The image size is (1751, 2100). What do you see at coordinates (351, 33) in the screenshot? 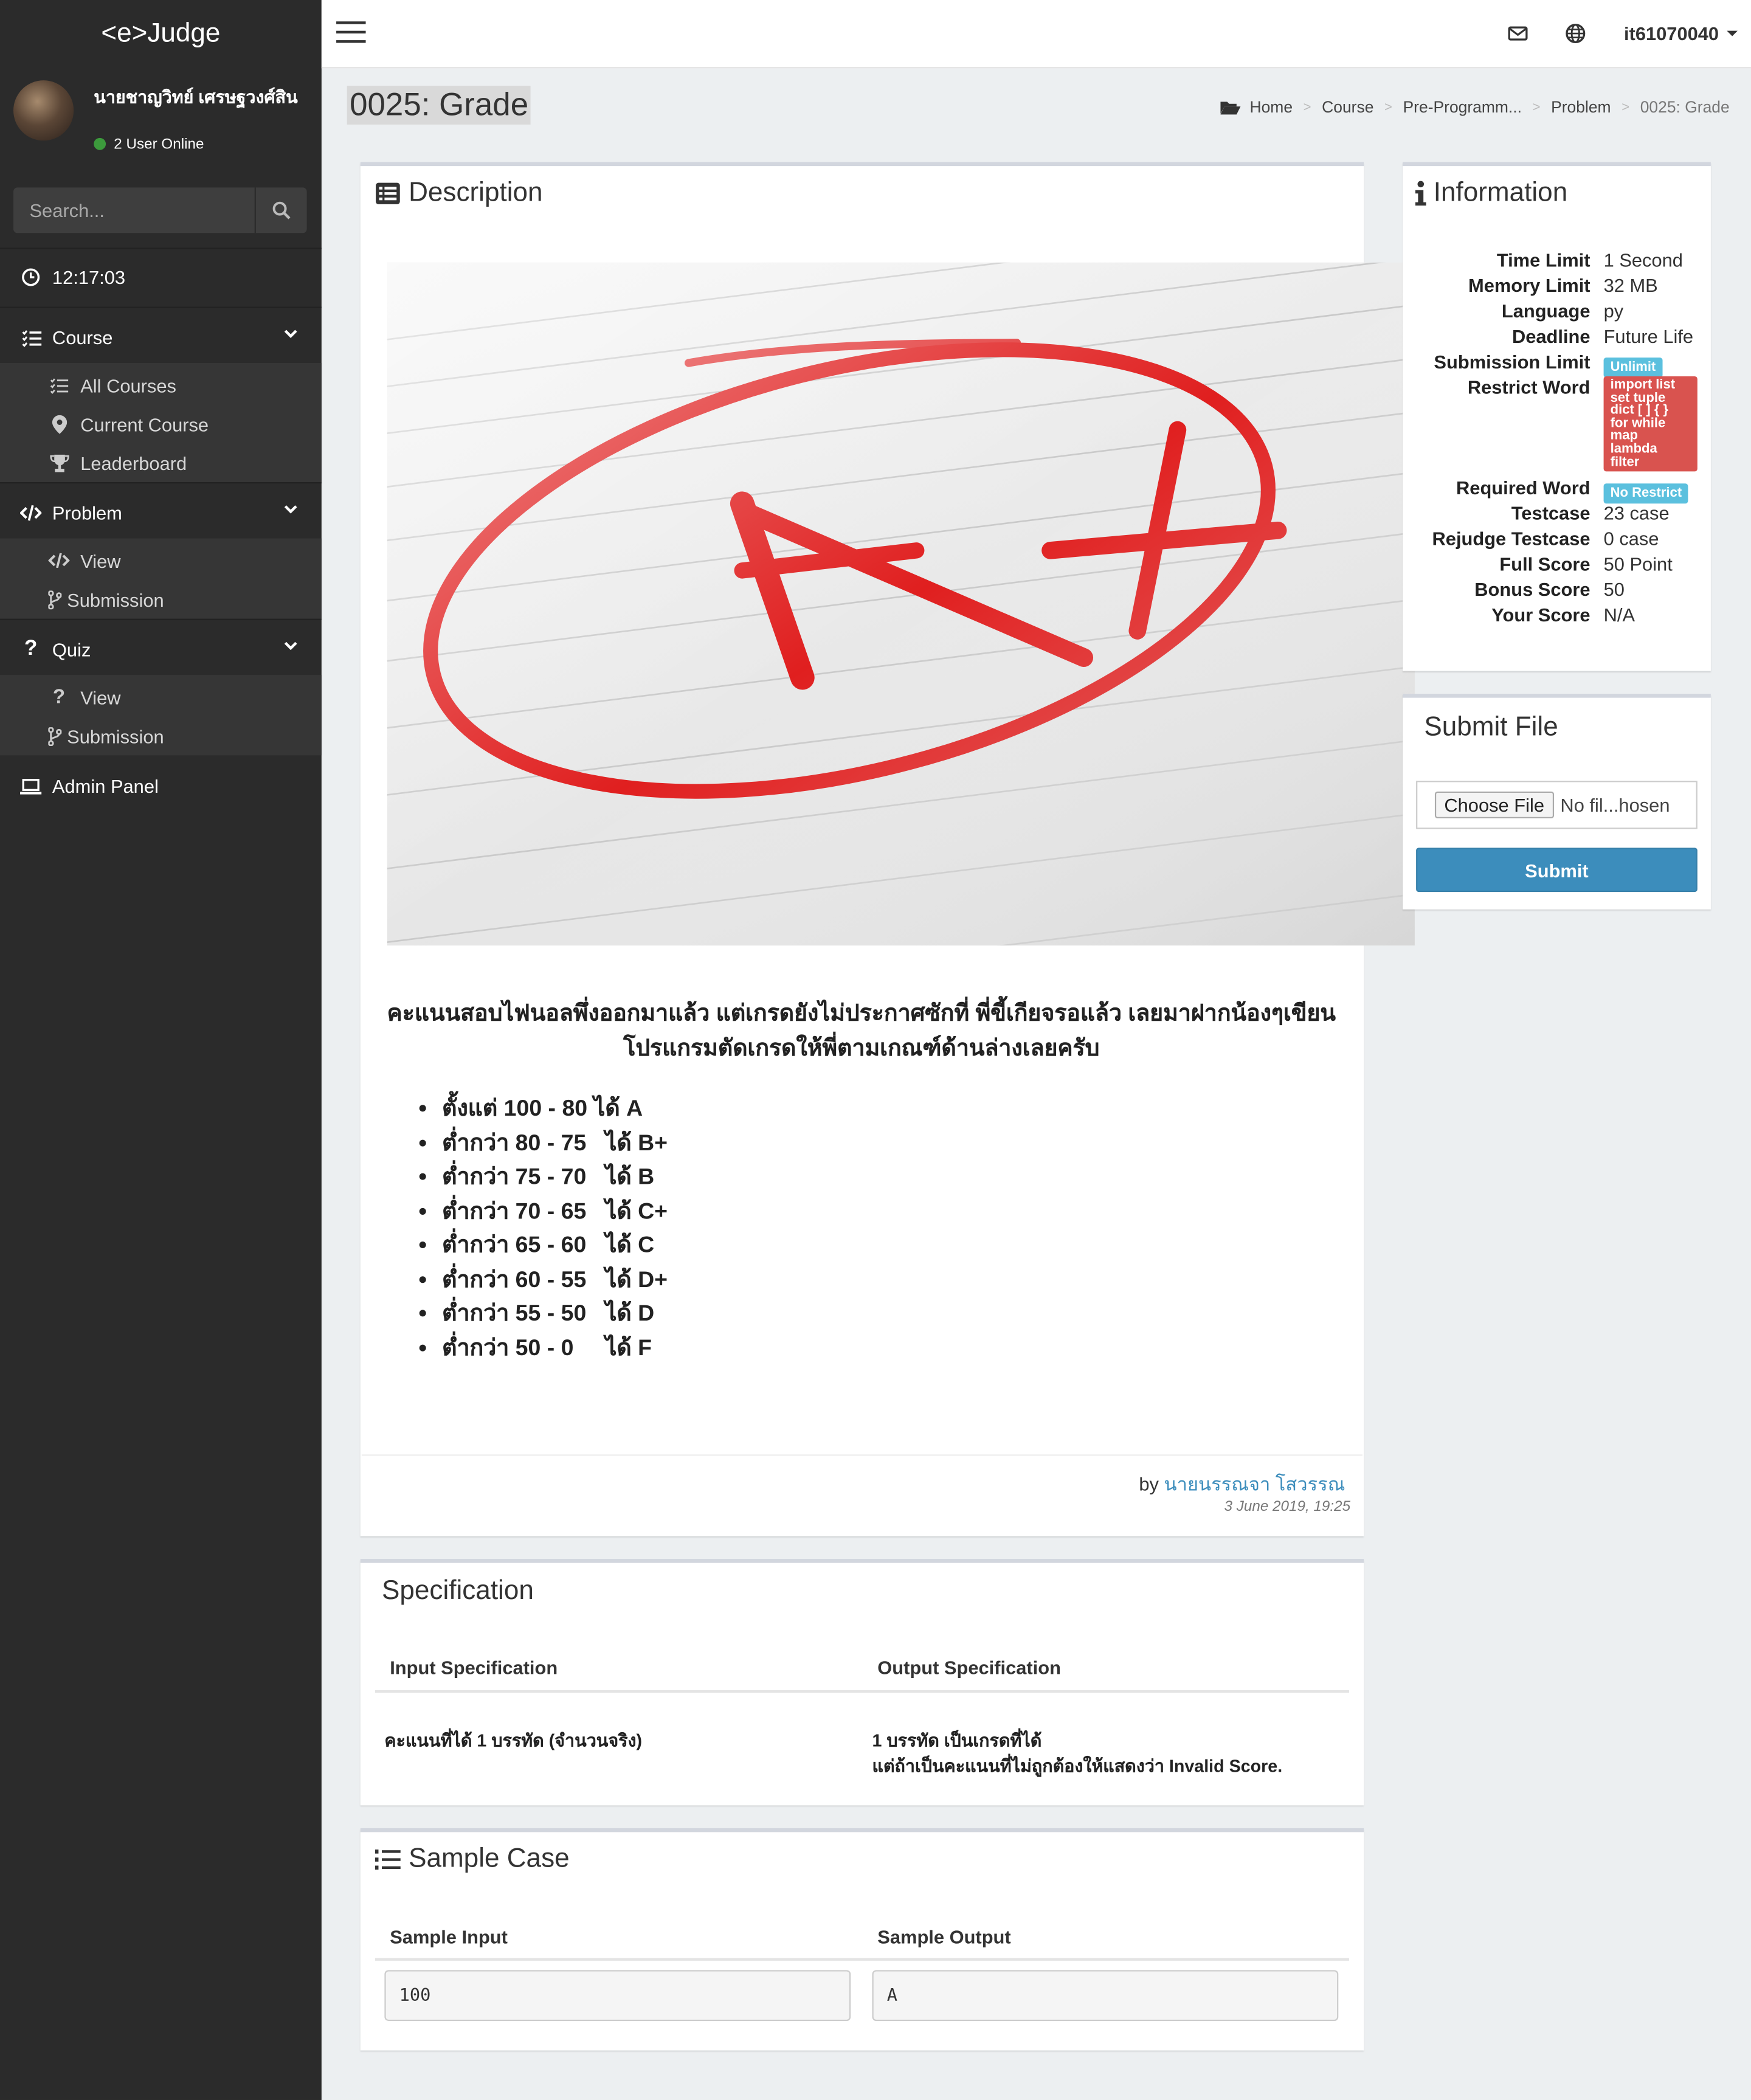
I see `sidebar-toggle-button` at bounding box center [351, 33].